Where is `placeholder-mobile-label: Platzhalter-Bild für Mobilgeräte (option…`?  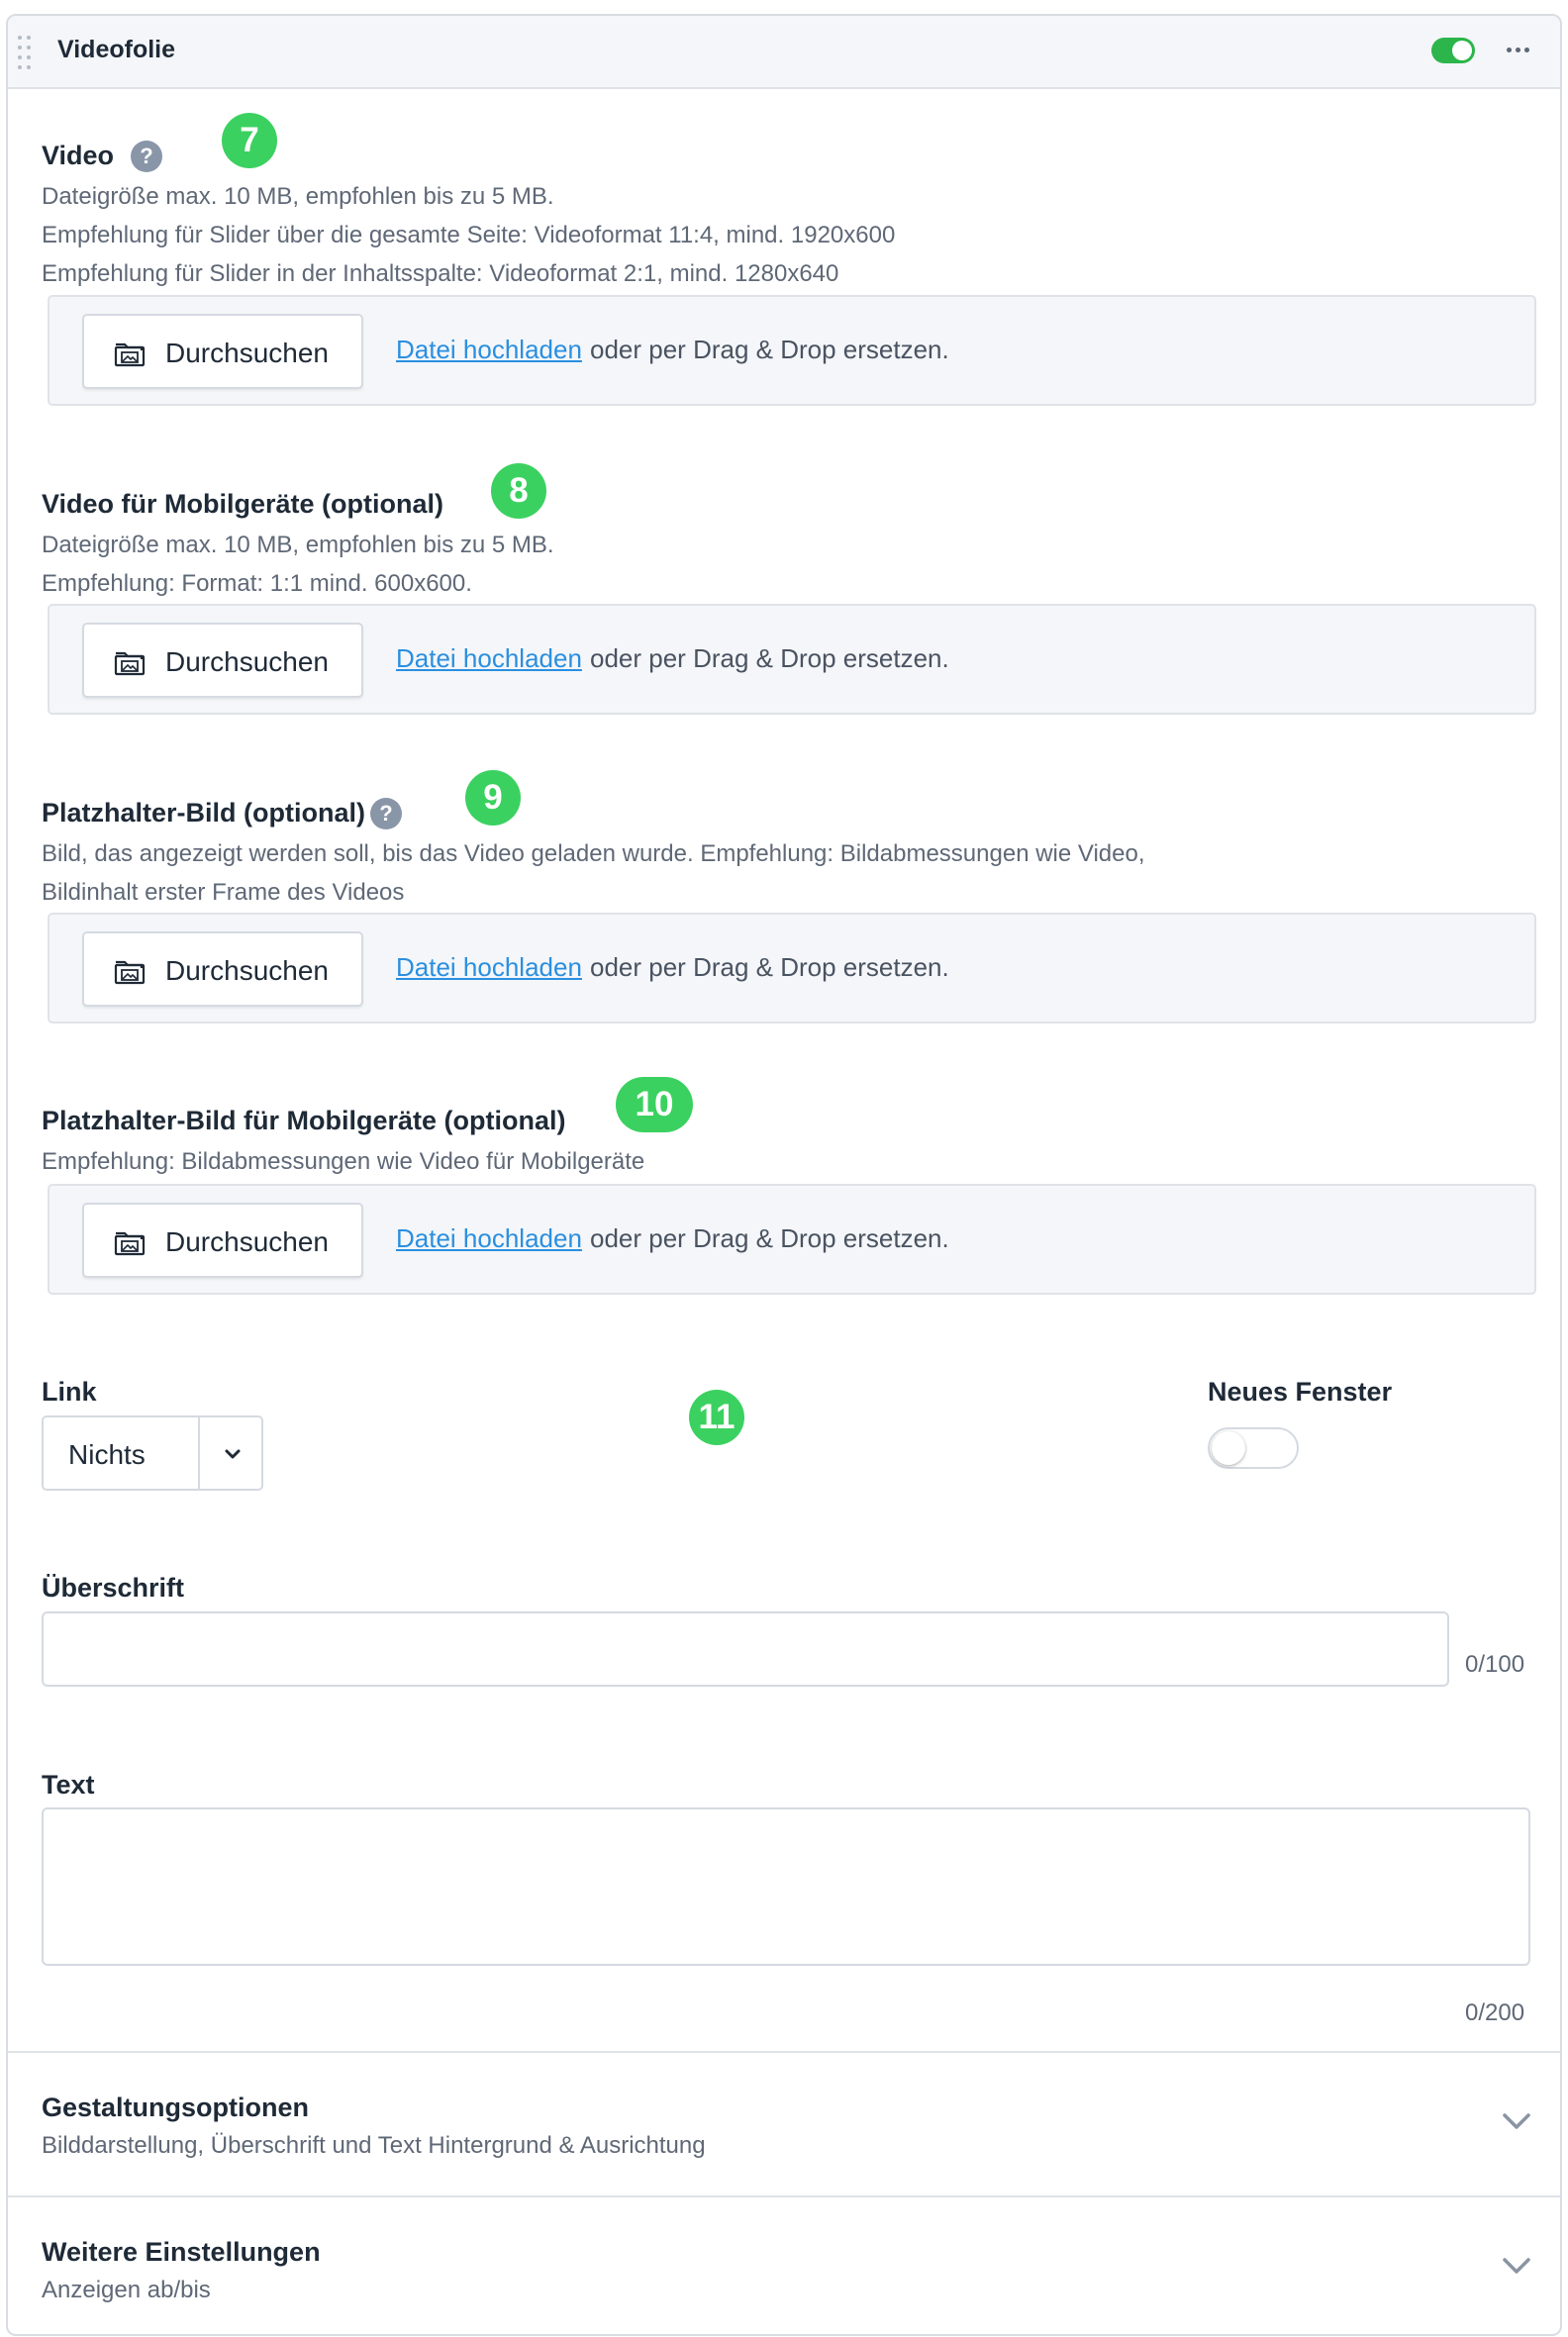
placeholder-mobile-label: Platzhalter-Bild für Mobilgeräte (option… is located at coordinates (304, 1120).